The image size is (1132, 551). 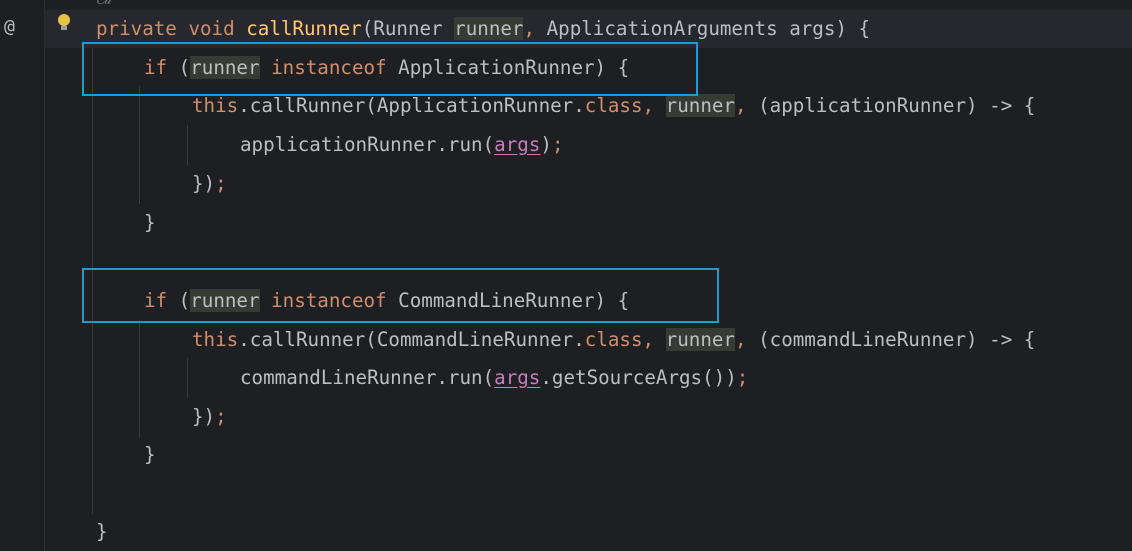 I want to click on code-text: .callRunner(CommandLineRunner., so click(x=411, y=339).